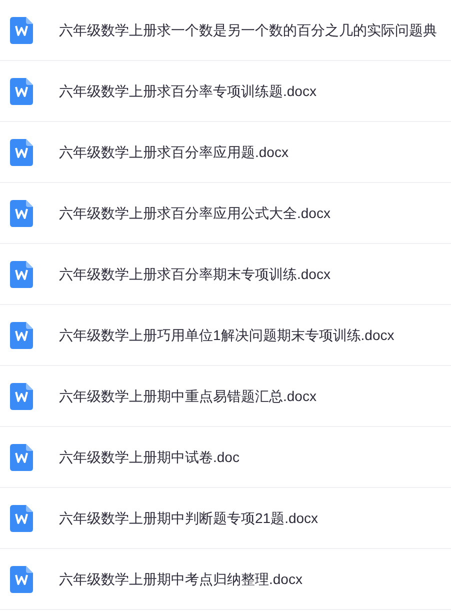  Describe the element at coordinates (180, 579) in the screenshot. I see `file-name: 六年级数学上册期中考点归纳整理.docx` at that location.